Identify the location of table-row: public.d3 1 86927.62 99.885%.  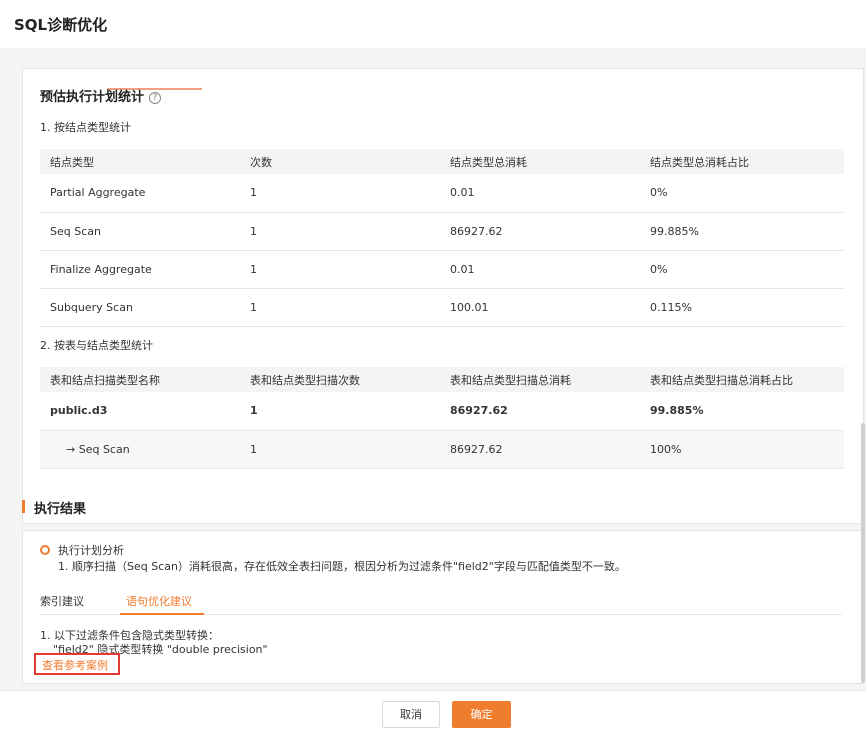
(442, 411).